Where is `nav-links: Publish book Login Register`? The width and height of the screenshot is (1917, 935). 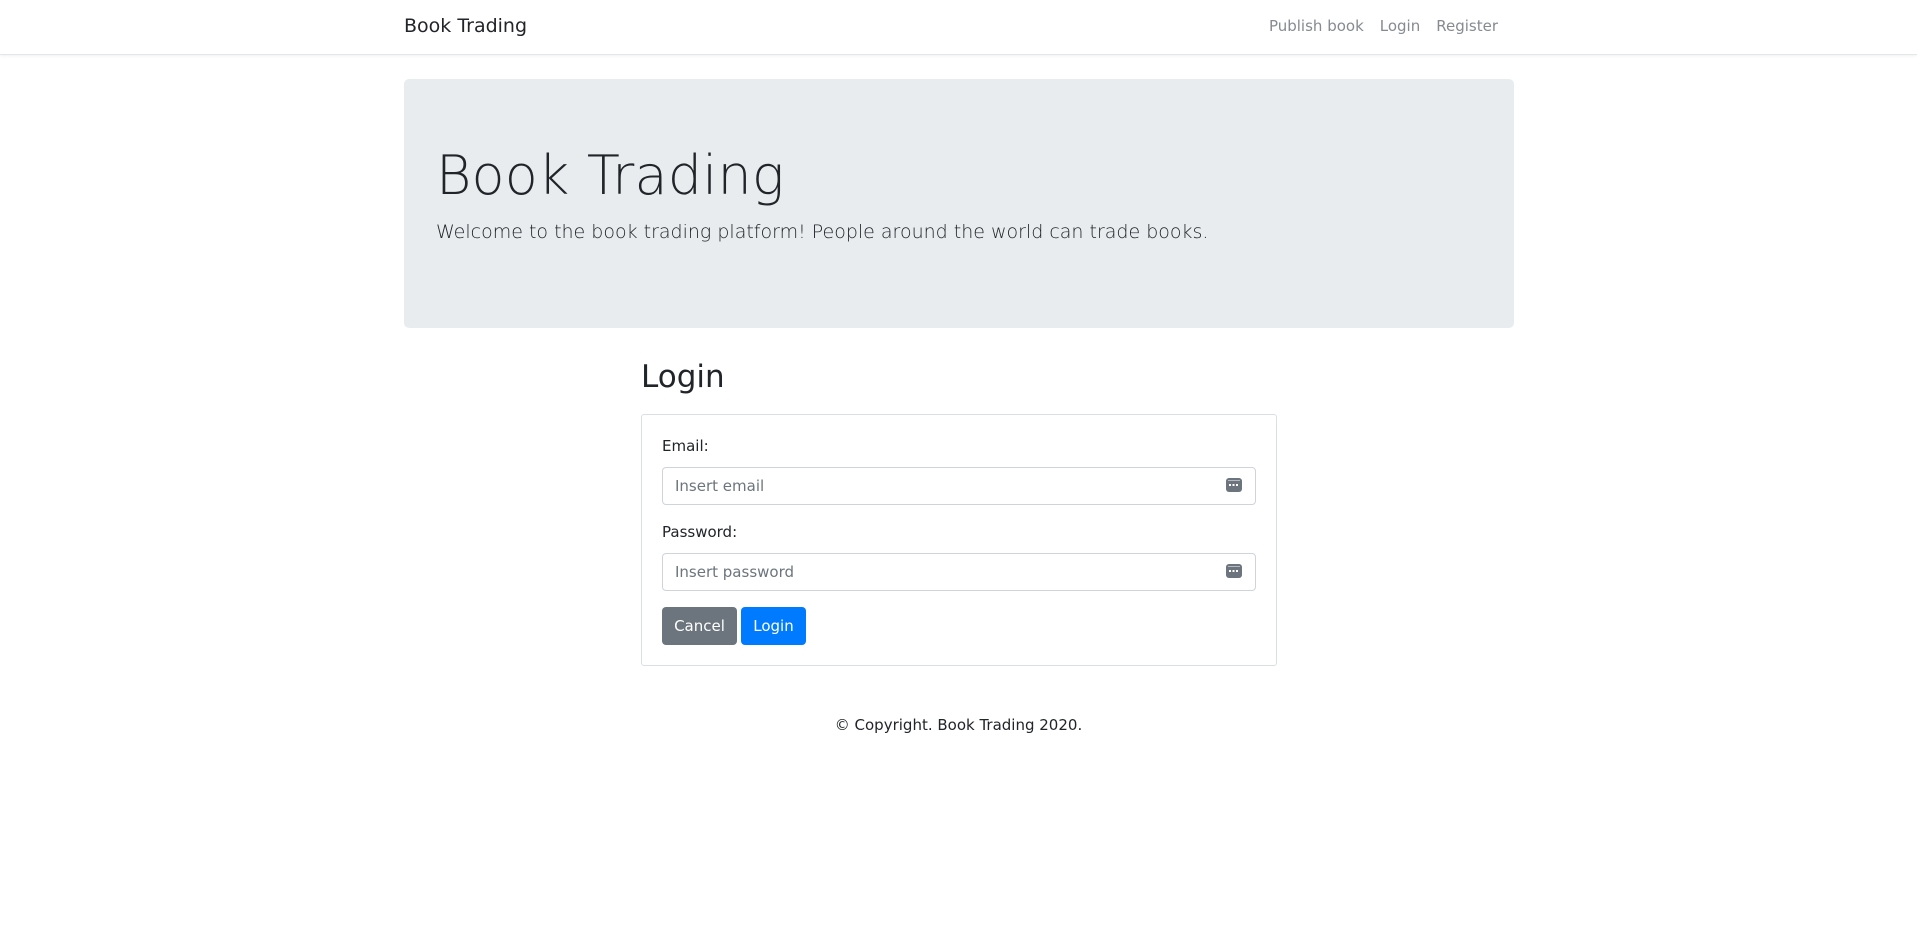
nav-links: Publish book Login Register is located at coordinates (1383, 26).